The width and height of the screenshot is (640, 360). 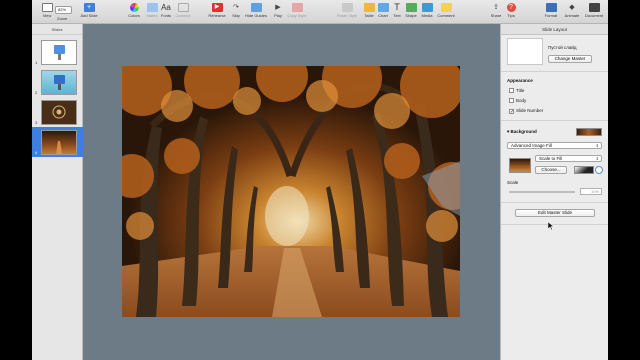 I want to click on connect-button: Connect, so click(x=183, y=12).